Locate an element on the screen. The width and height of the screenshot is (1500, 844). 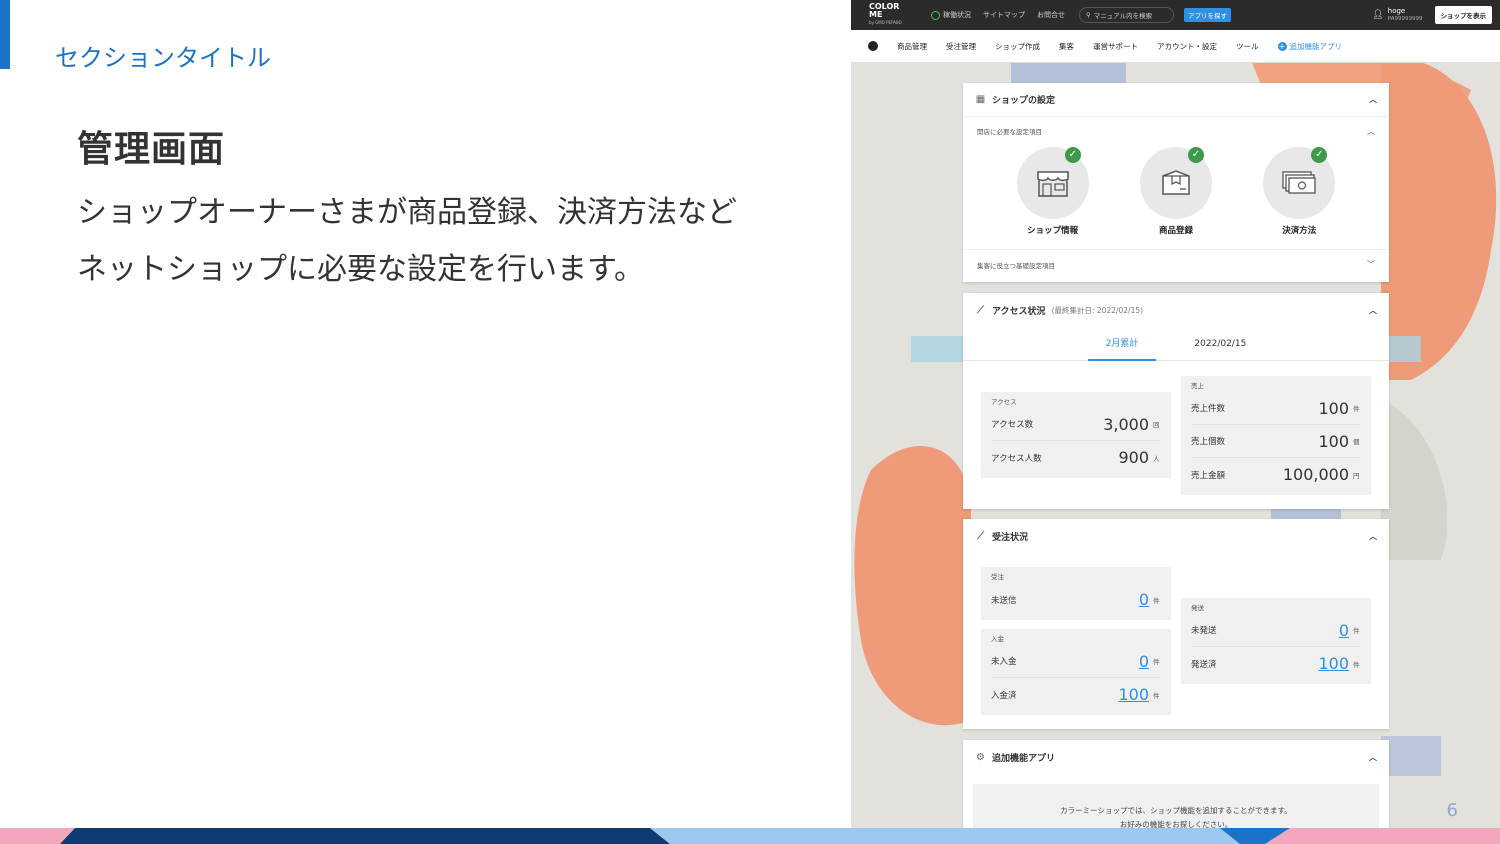
nav-item-tools: ツール is located at coordinates (1247, 46).